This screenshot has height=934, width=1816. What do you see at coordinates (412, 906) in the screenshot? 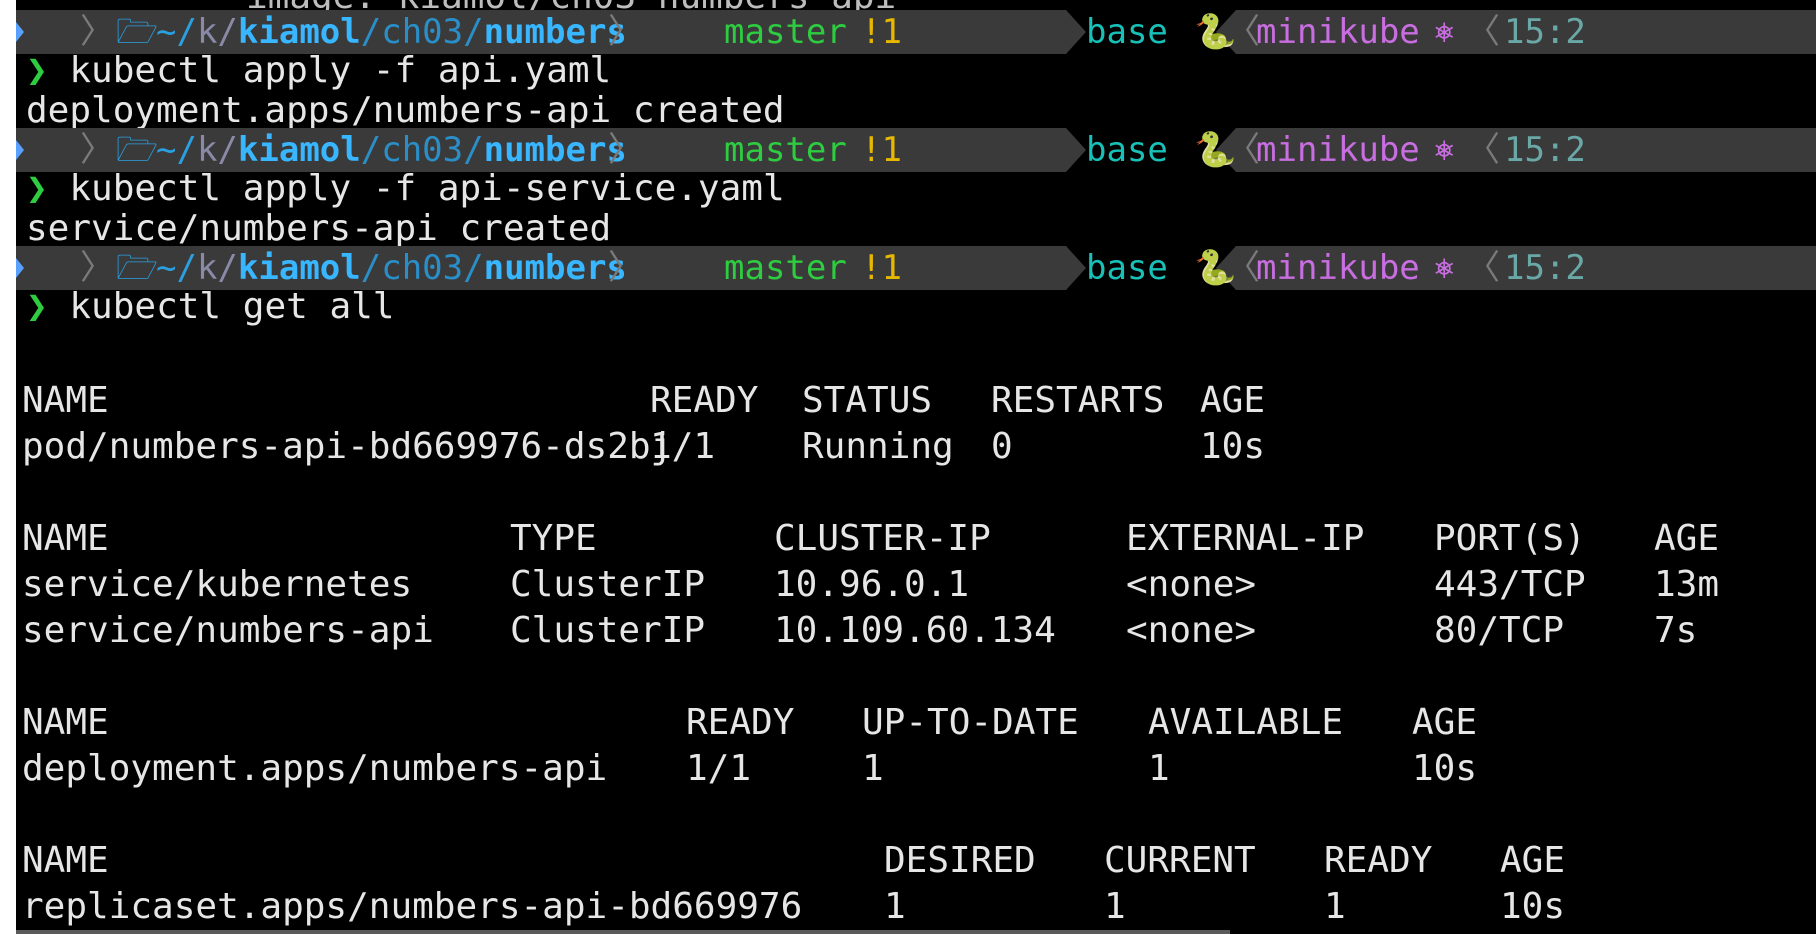
I see `replicaset-name: replicaset.apps/numbers-api-bd669976` at bounding box center [412, 906].